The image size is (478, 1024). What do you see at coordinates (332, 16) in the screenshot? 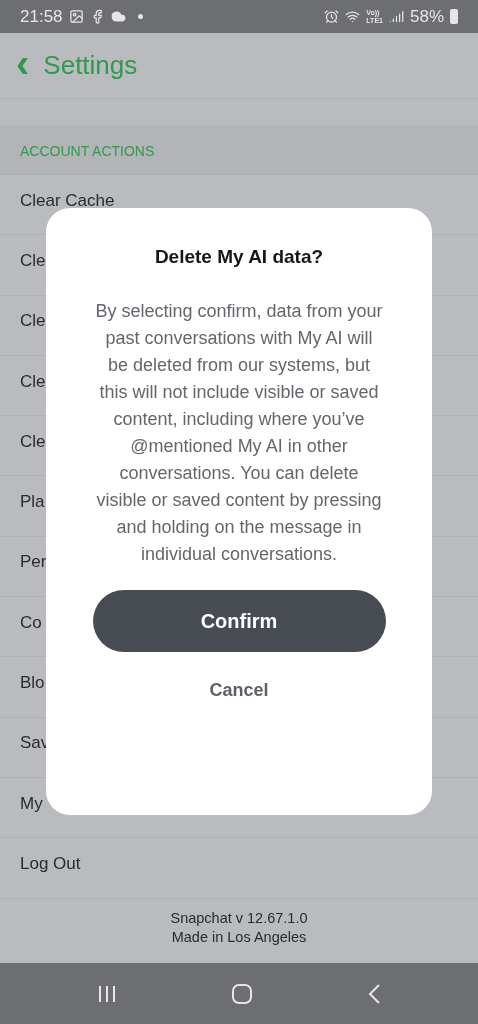
I see `alarm-icon` at bounding box center [332, 16].